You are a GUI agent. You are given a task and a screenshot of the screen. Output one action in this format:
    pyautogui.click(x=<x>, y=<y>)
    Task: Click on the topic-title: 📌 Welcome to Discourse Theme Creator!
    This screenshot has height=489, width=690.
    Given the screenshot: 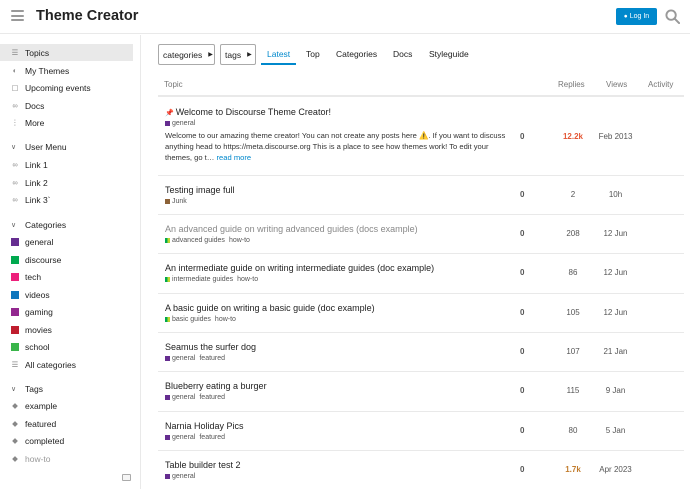 What is the action you would take?
    pyautogui.click(x=248, y=112)
    